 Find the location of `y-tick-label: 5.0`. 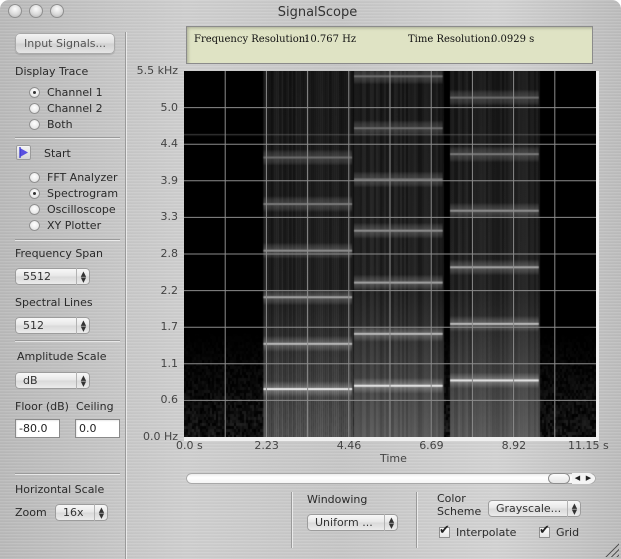

y-tick-label: 5.0 is located at coordinates (169, 107).